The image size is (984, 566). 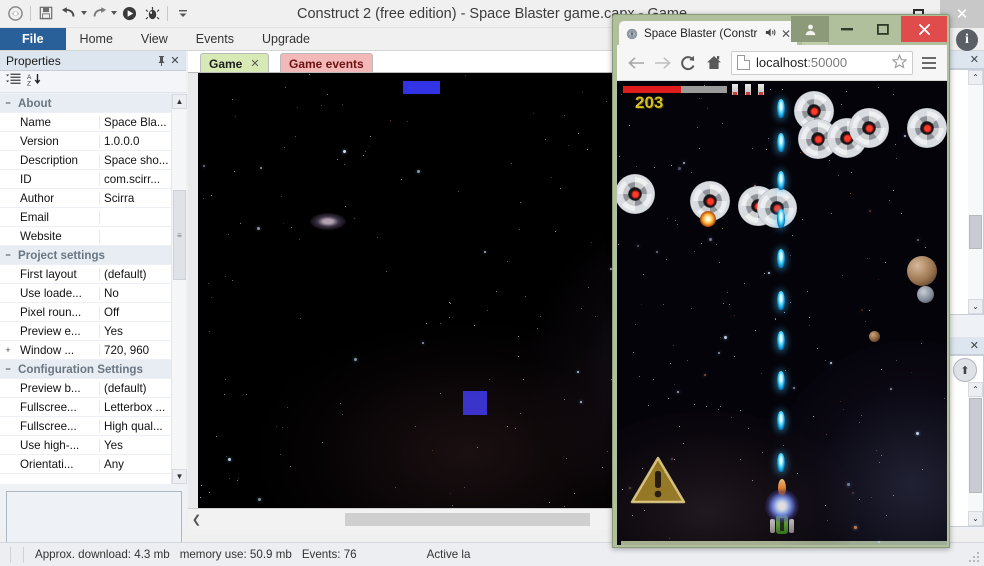 What do you see at coordinates (175, 61) in the screenshot?
I see `properties-close-icon: ✕` at bounding box center [175, 61].